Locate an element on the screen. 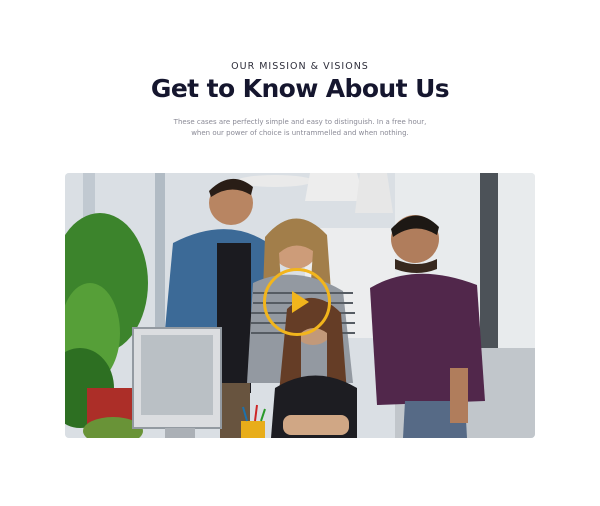 The image size is (600, 506). play-icon is located at coordinates (300, 302).